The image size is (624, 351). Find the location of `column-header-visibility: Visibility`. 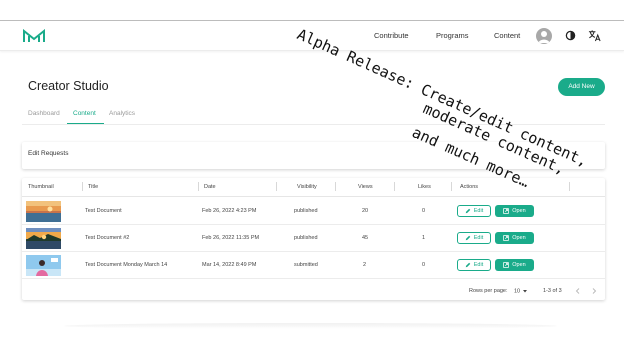

column-header-visibility: Visibility is located at coordinates (307, 187).